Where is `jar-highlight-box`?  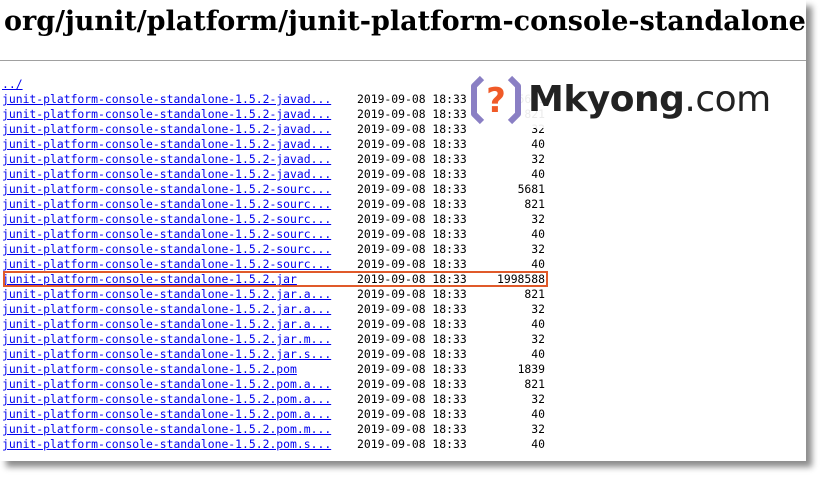
jar-highlight-box is located at coordinates (275, 279).